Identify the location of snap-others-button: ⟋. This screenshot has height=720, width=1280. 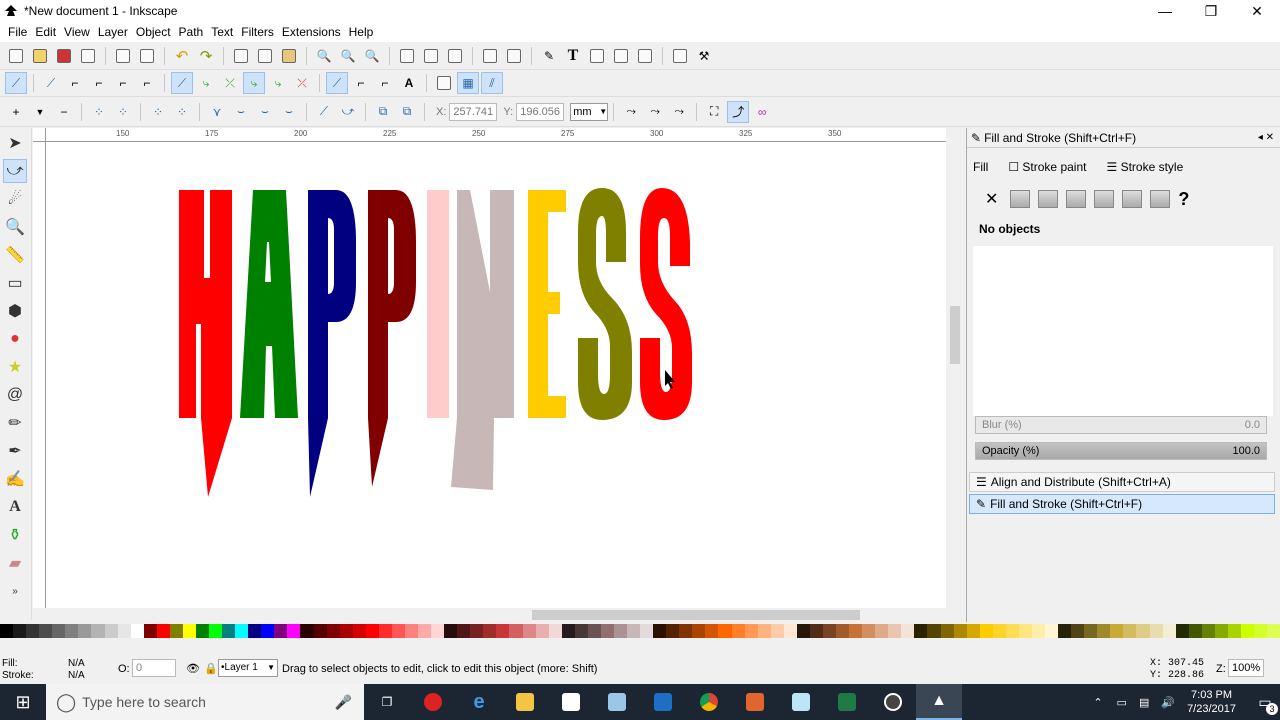
(337, 83).